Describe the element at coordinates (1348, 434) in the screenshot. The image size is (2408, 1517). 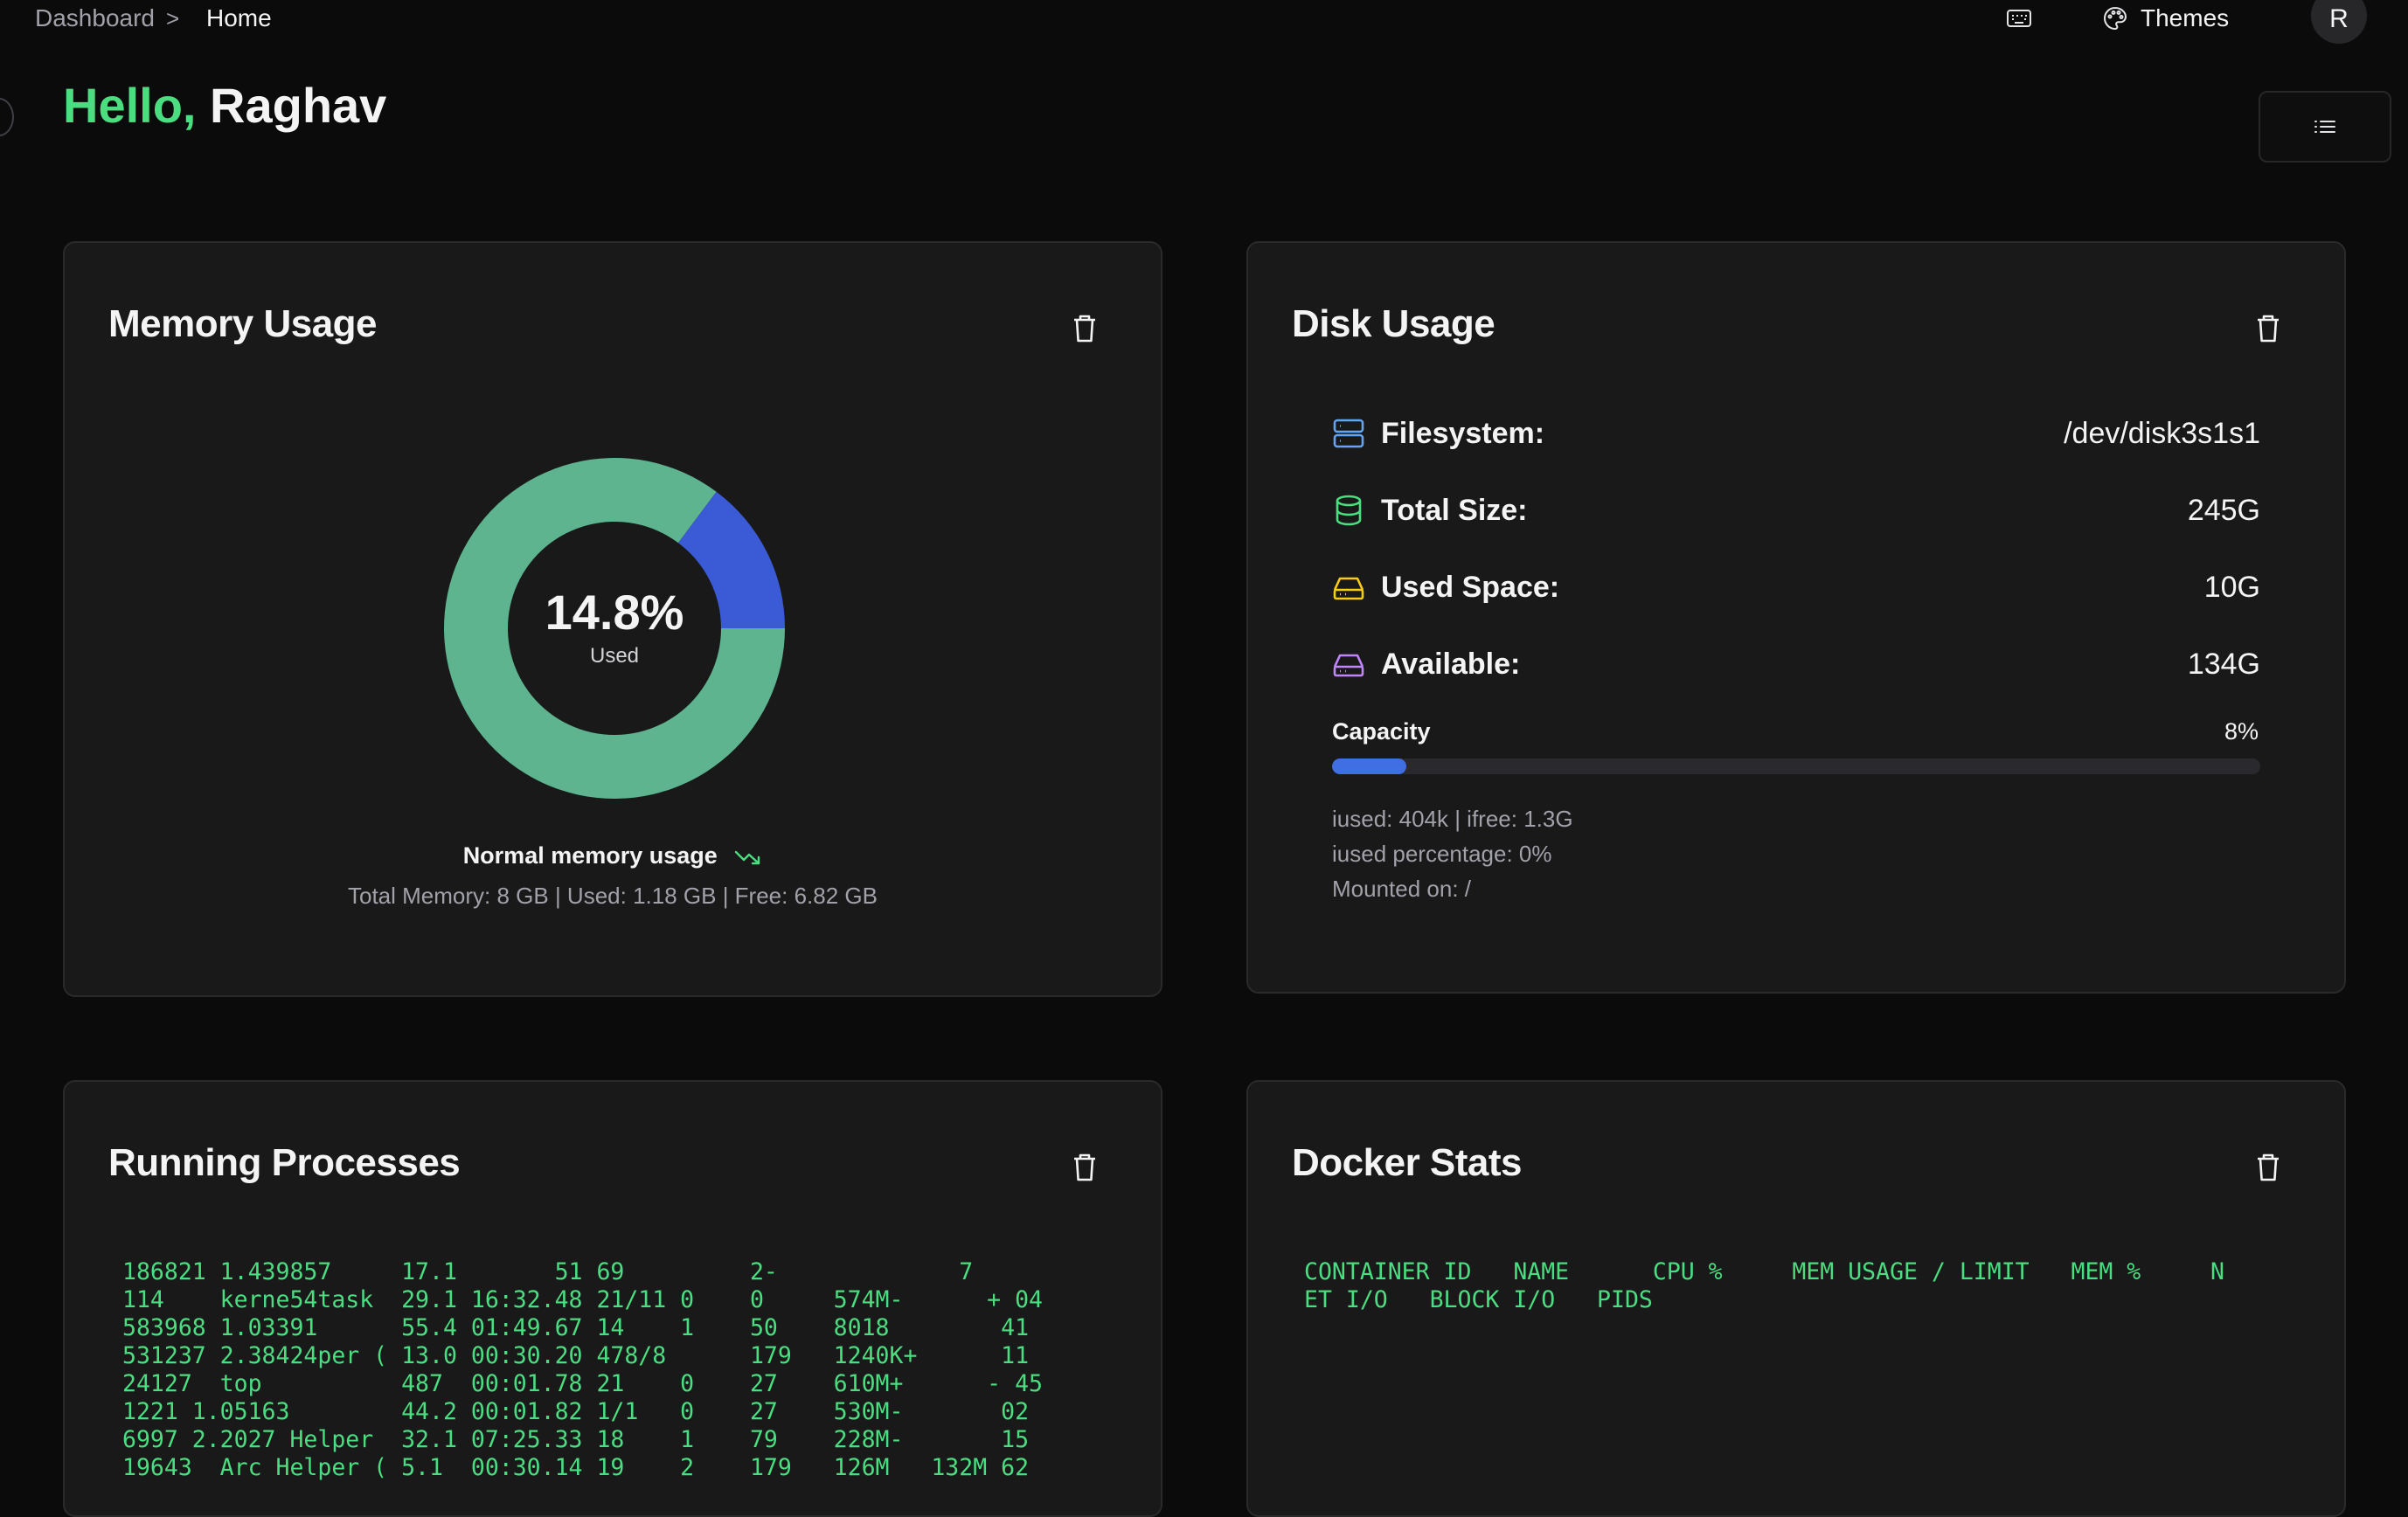
I see `server-icon` at that location.